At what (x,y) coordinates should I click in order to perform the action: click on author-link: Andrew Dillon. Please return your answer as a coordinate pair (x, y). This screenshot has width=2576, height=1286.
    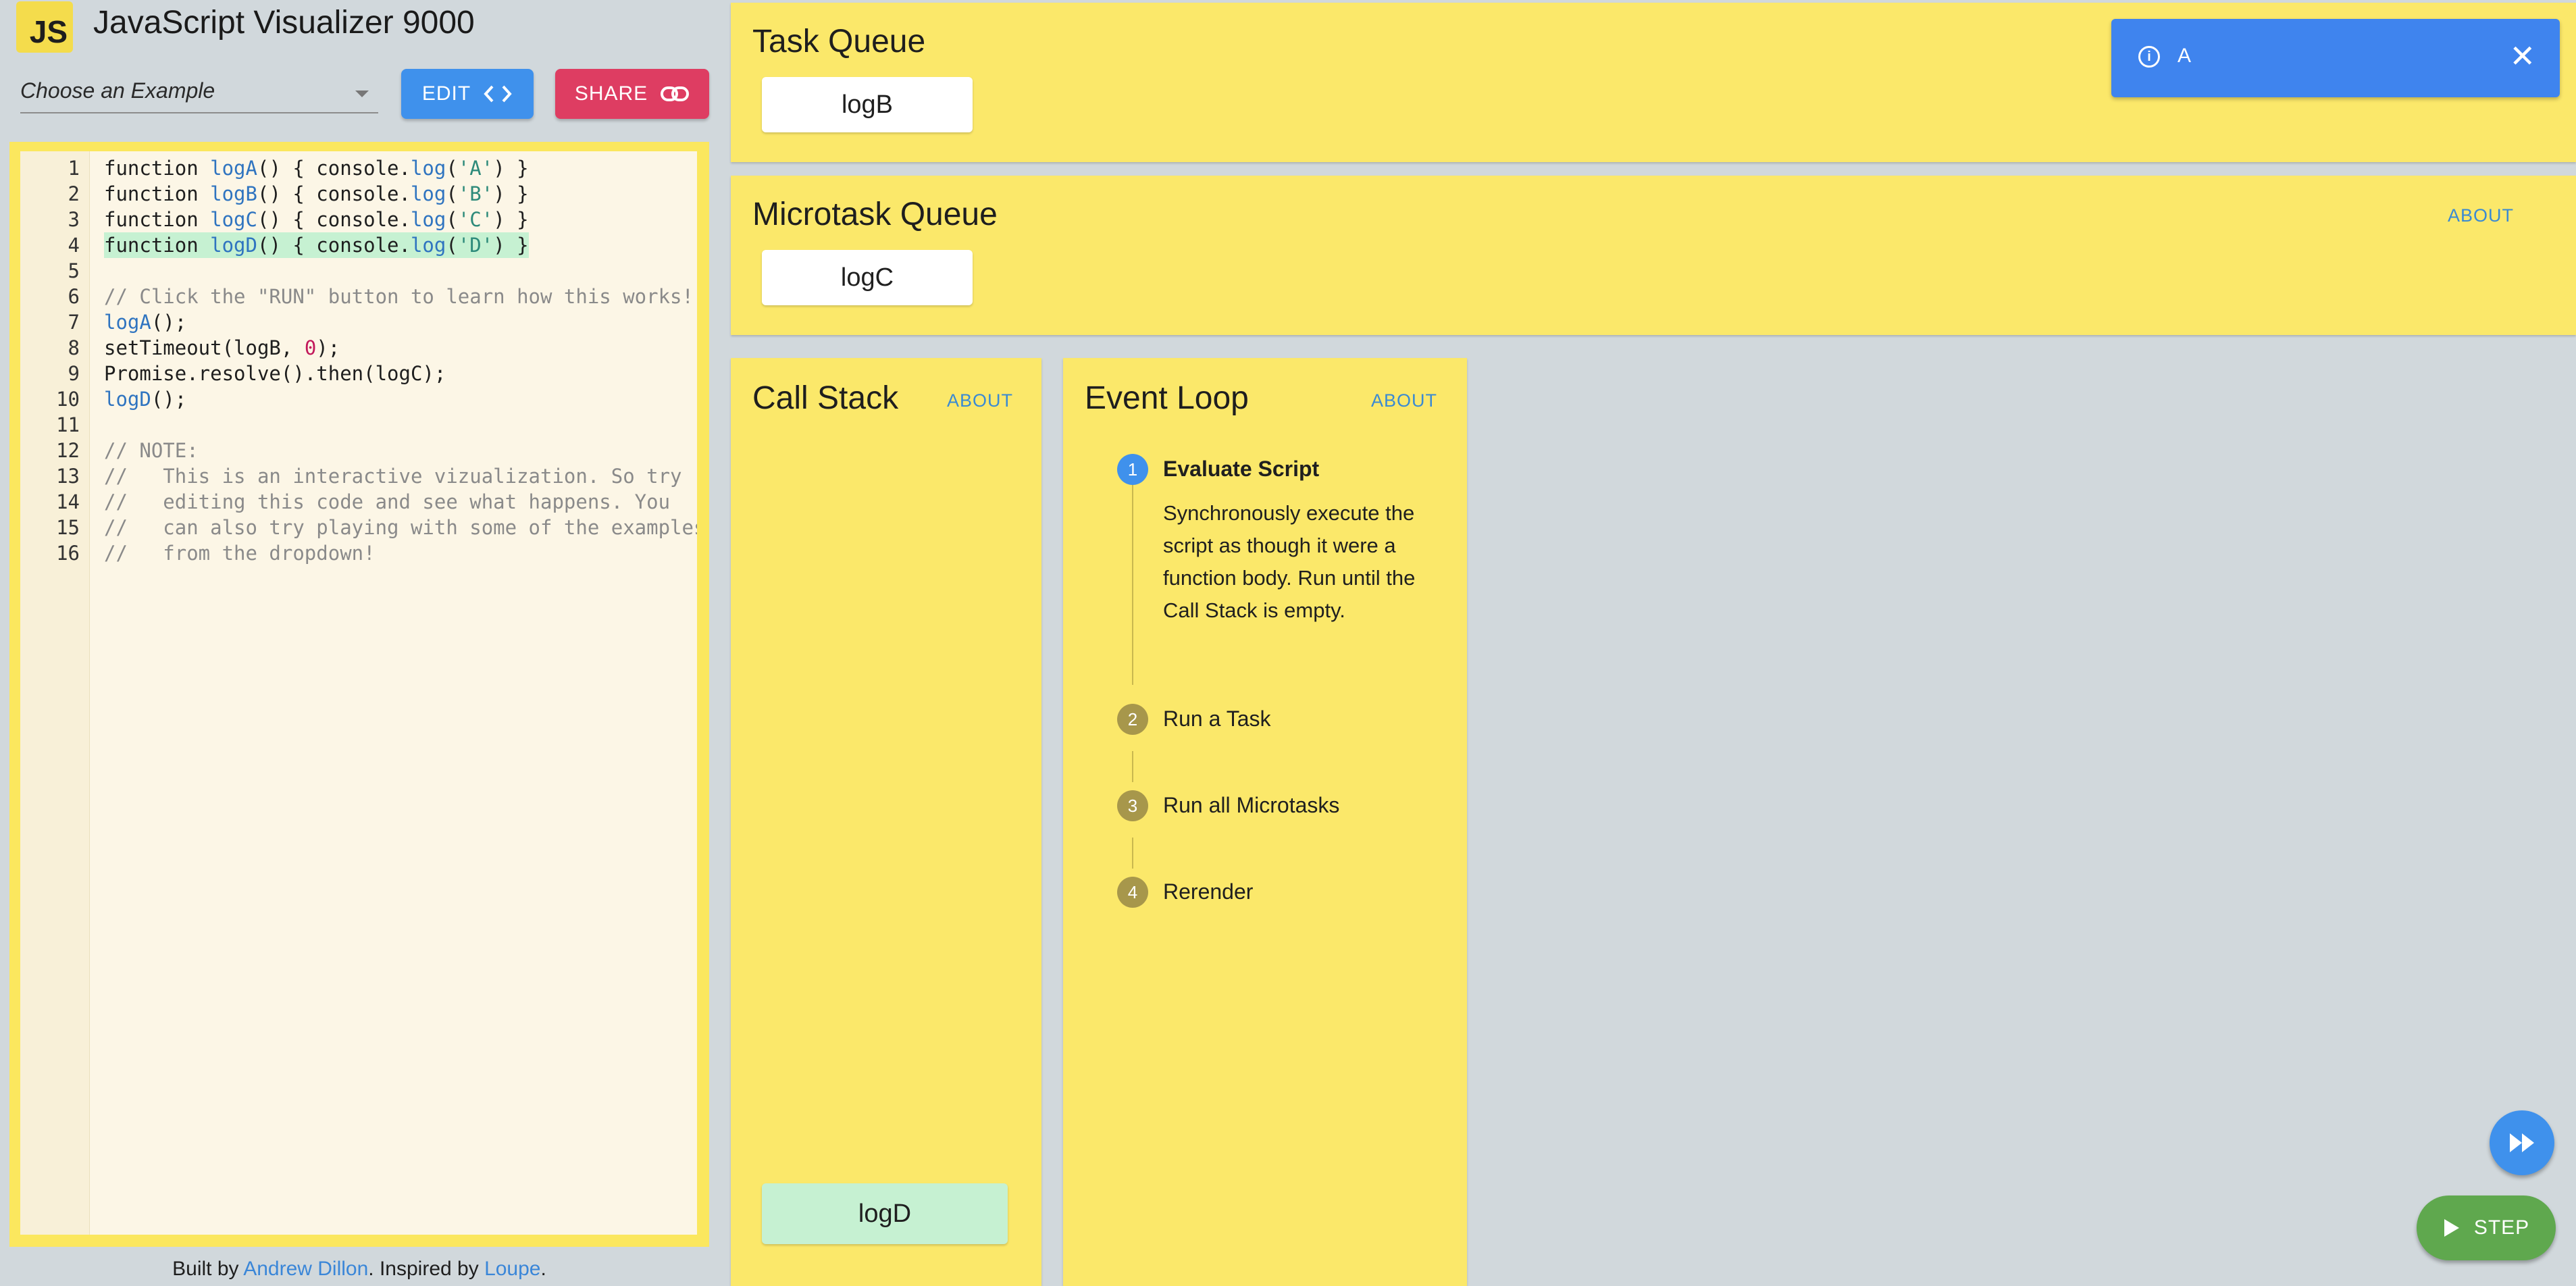
    Looking at the image, I should click on (305, 1269).